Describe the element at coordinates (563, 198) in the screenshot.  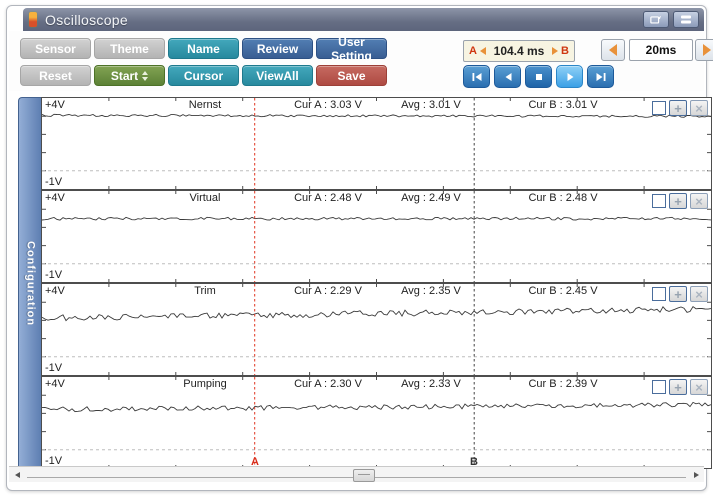
I see `cursor-b-value: Cur B : 2.48 V` at that location.